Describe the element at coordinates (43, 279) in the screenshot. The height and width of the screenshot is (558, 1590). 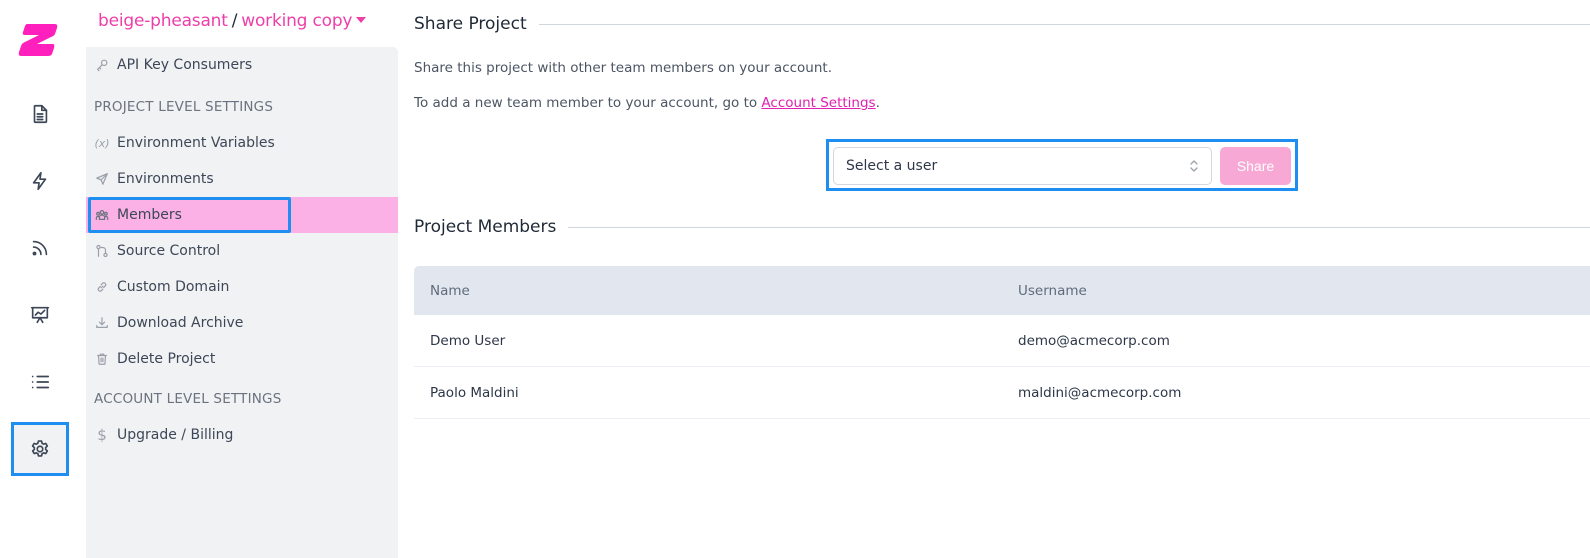
I see `icon-rail` at that location.